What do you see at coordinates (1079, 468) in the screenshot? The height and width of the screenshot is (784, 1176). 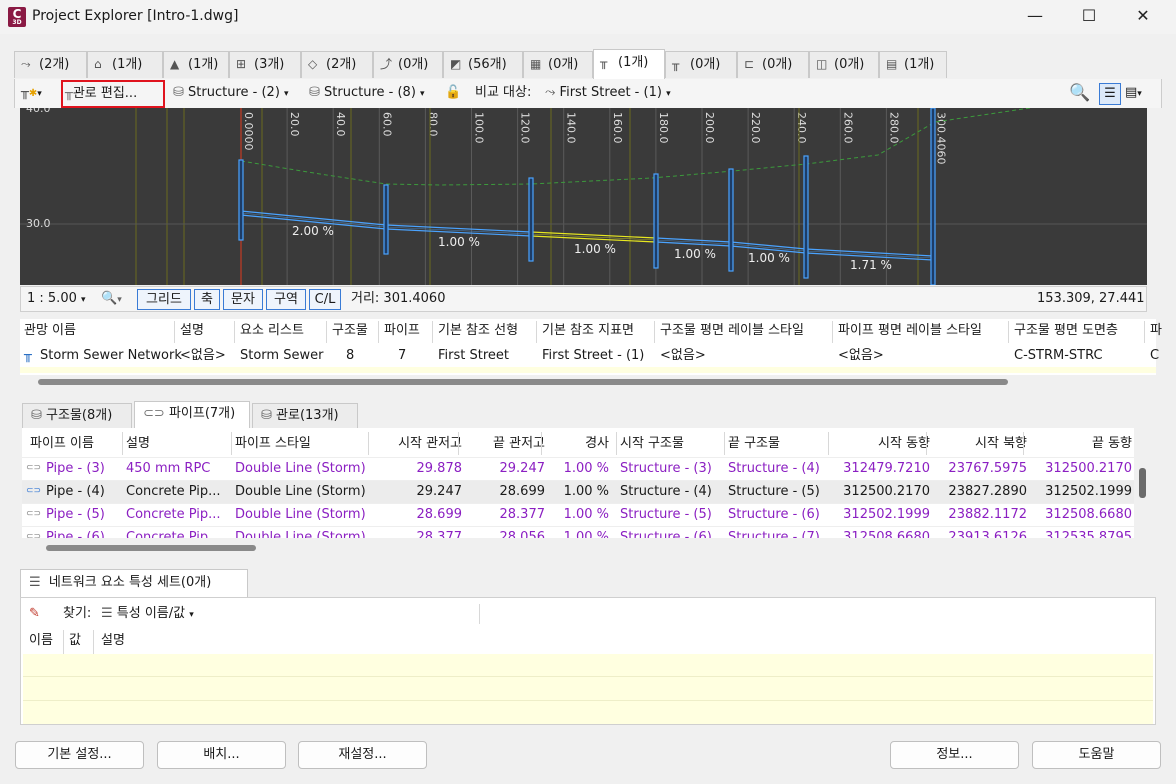 I see `pipe-cell: 312500.2170` at bounding box center [1079, 468].